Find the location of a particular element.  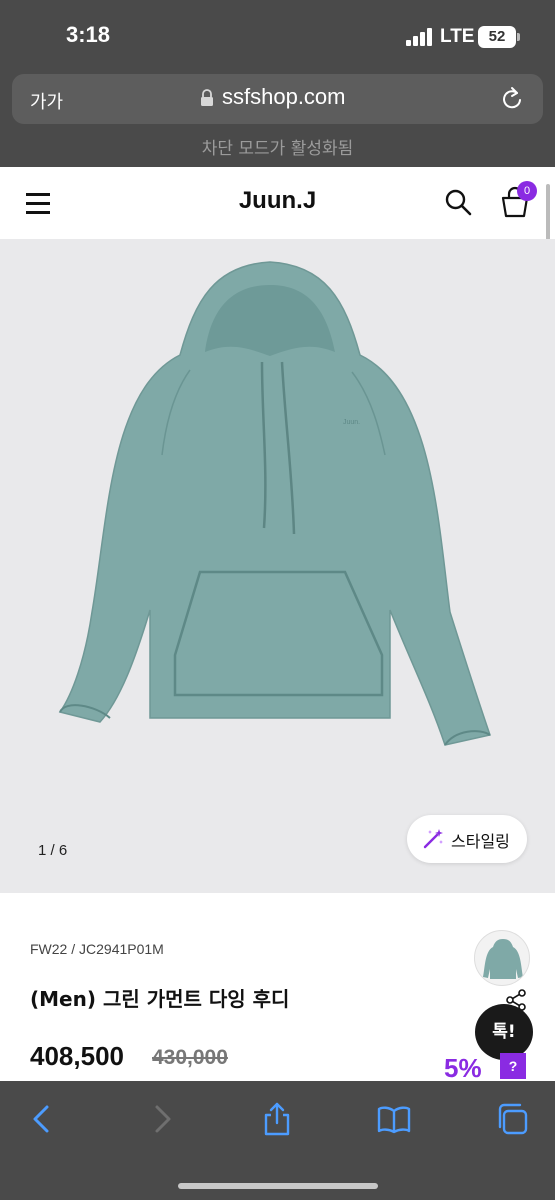

url-text: ssfshop.com is located at coordinates (284, 97).